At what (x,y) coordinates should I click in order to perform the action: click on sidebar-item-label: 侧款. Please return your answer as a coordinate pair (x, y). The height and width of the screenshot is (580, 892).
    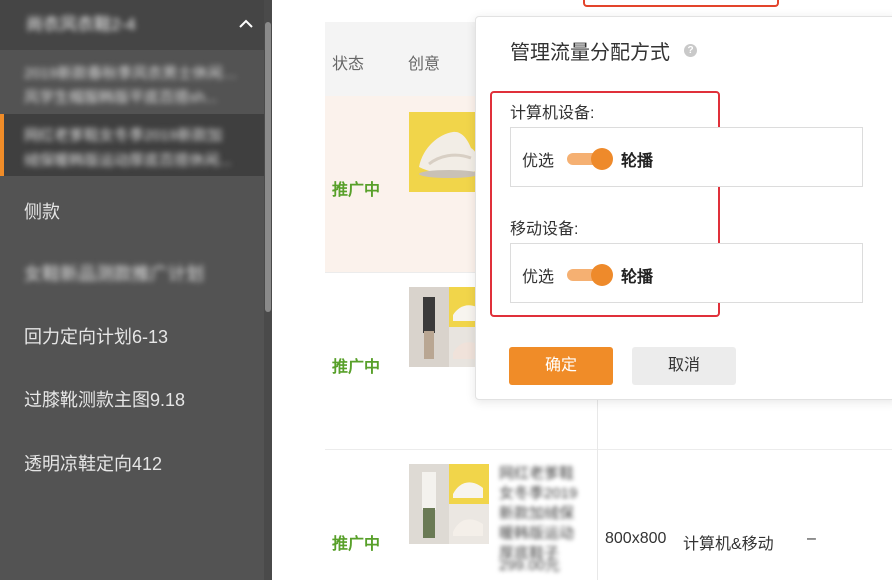
    Looking at the image, I should click on (42, 212).